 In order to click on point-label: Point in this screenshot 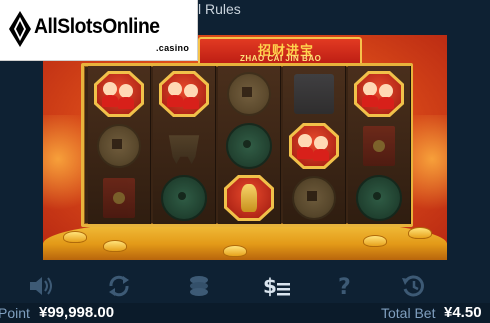, I will do `click(15, 313)`.